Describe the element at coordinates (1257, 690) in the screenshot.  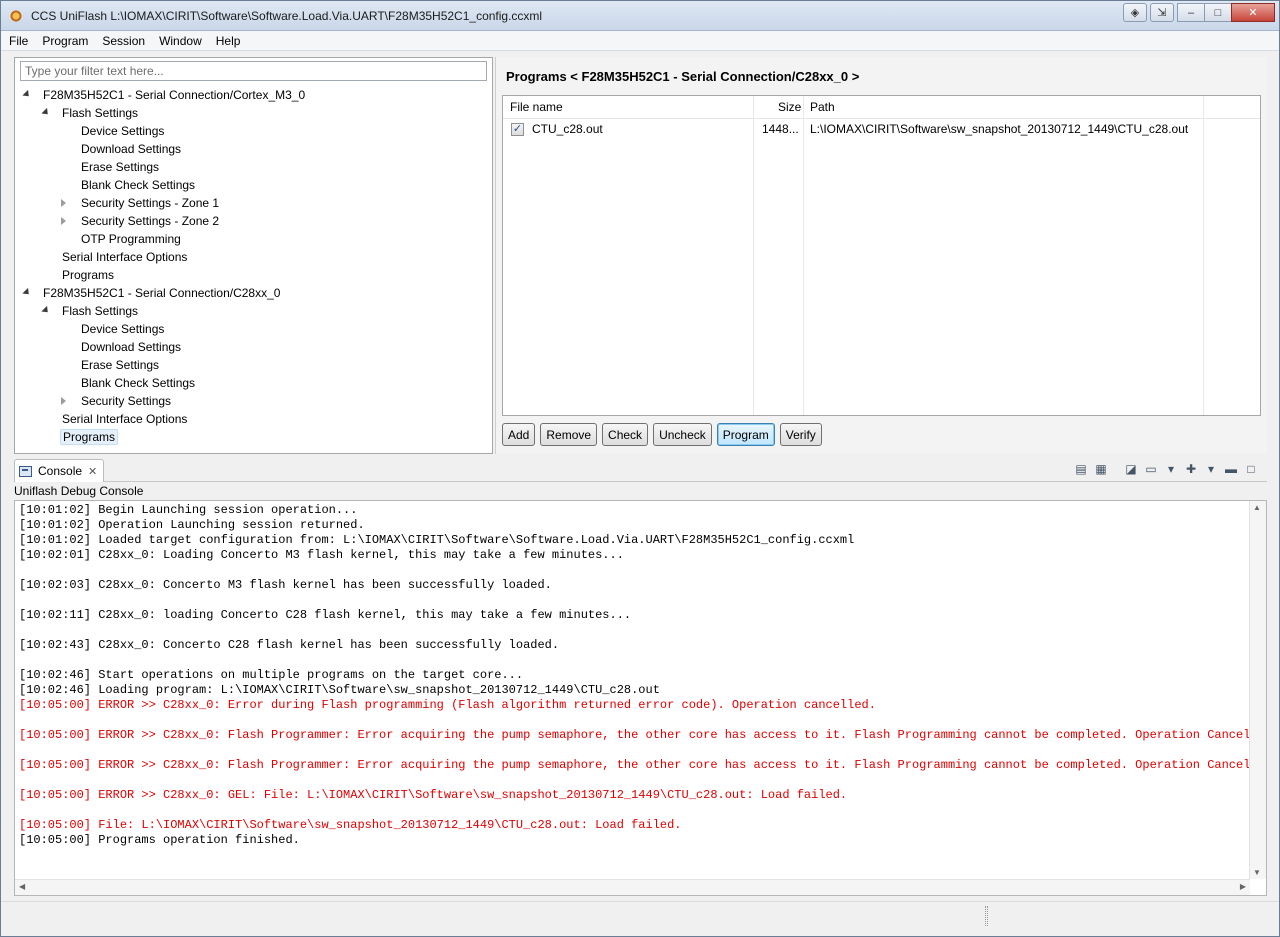
I see `vertical-scrollbar: ▲ ▼` at that location.